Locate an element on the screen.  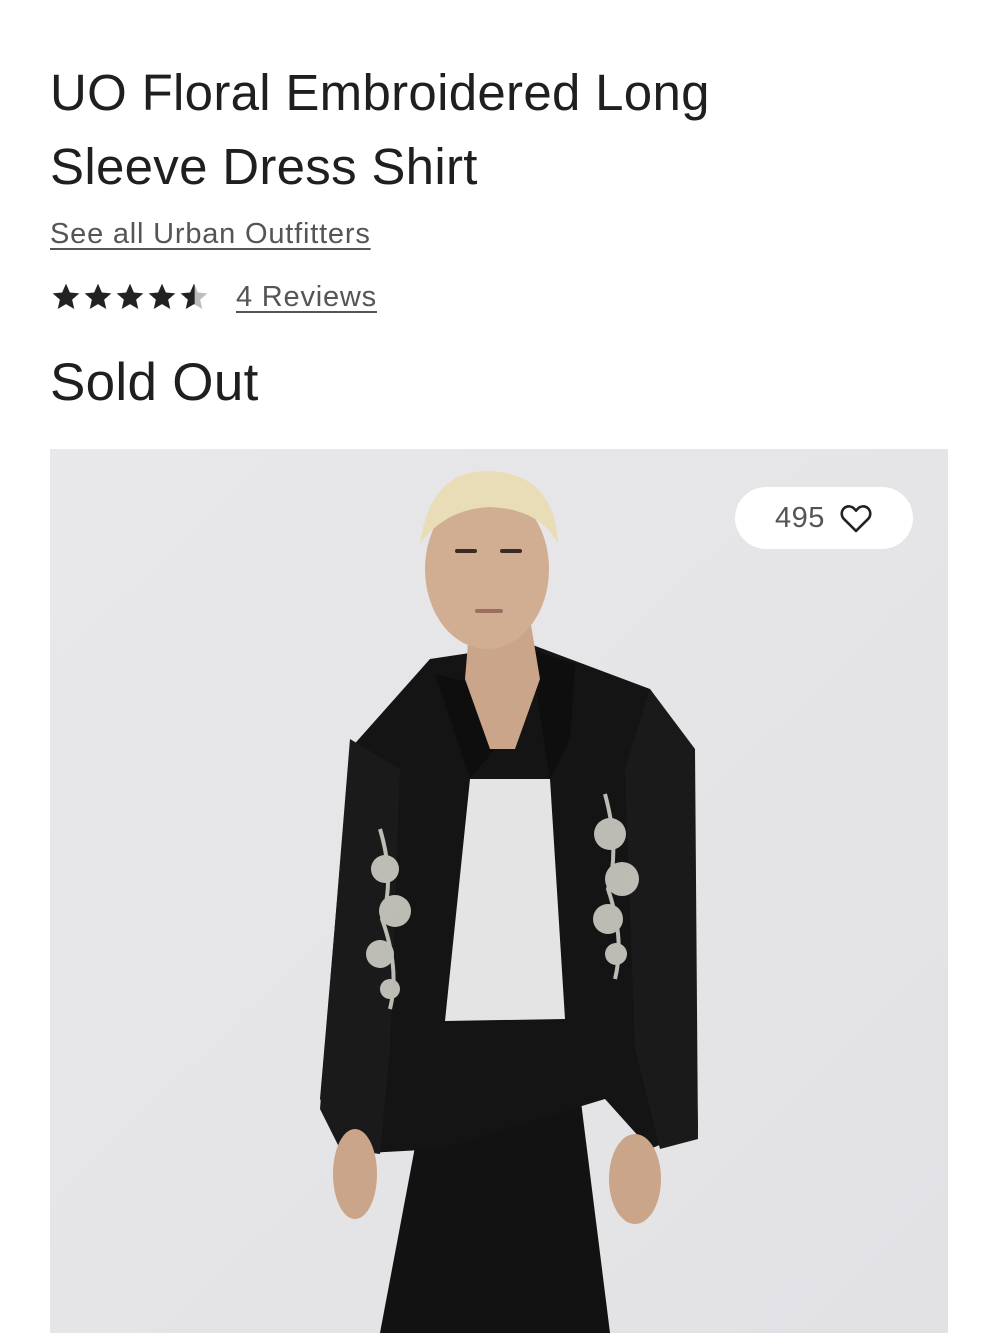
reviews-link: 4 Reviews is located at coordinates (306, 297).